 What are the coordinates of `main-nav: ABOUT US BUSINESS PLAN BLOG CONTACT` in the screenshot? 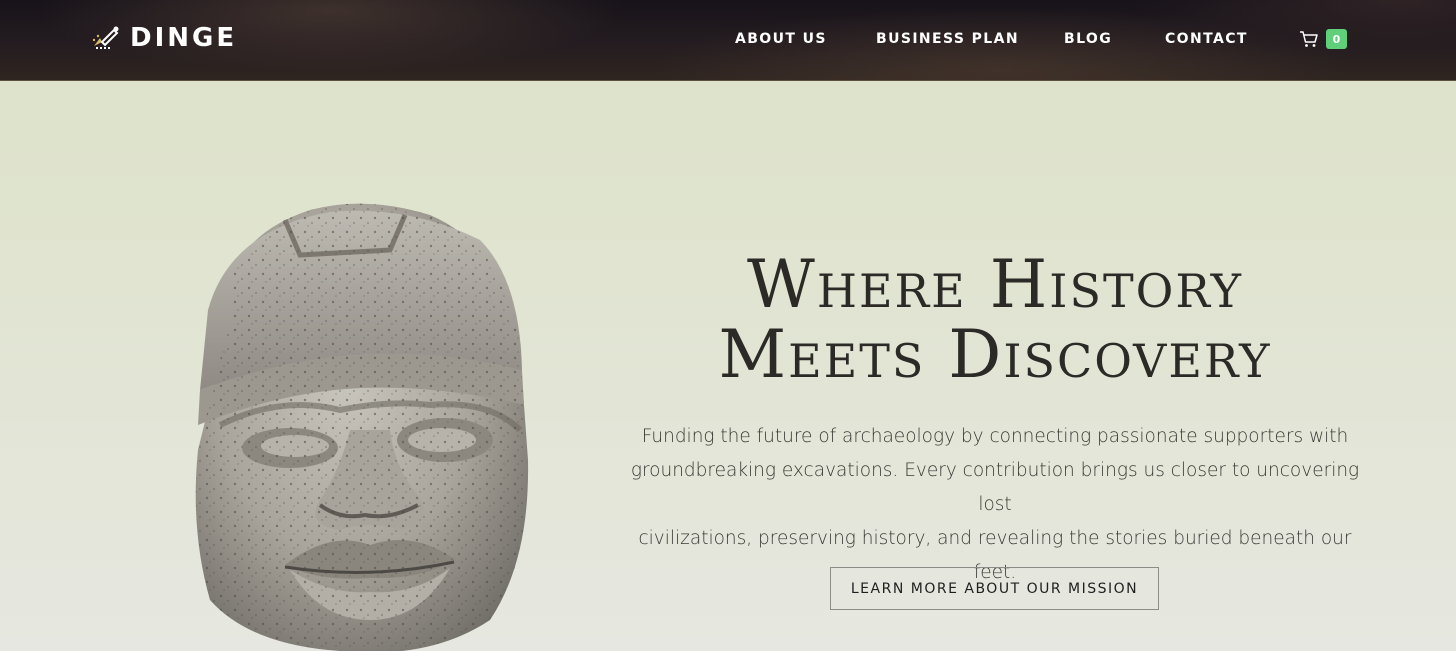 It's located at (728, 41).